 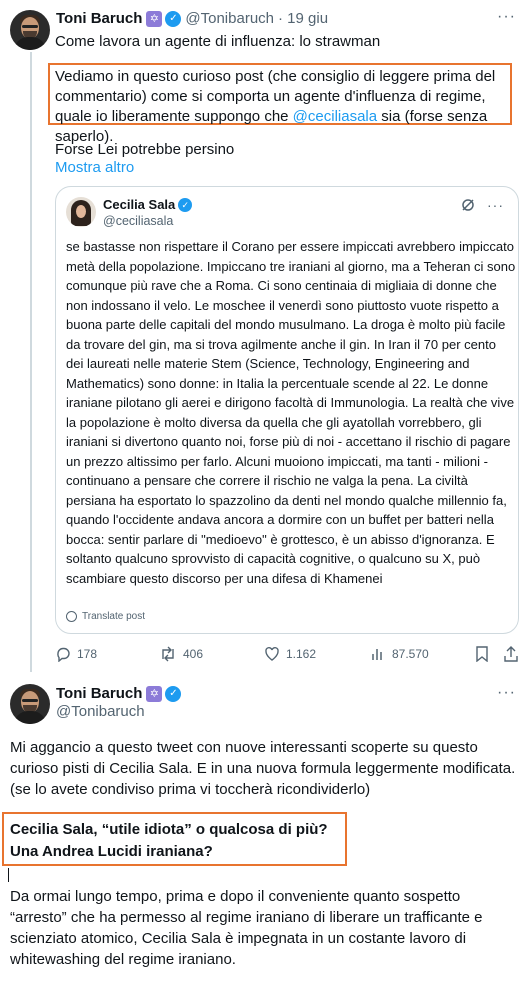 I want to click on translate-label: Translate post, so click(x=113, y=616).